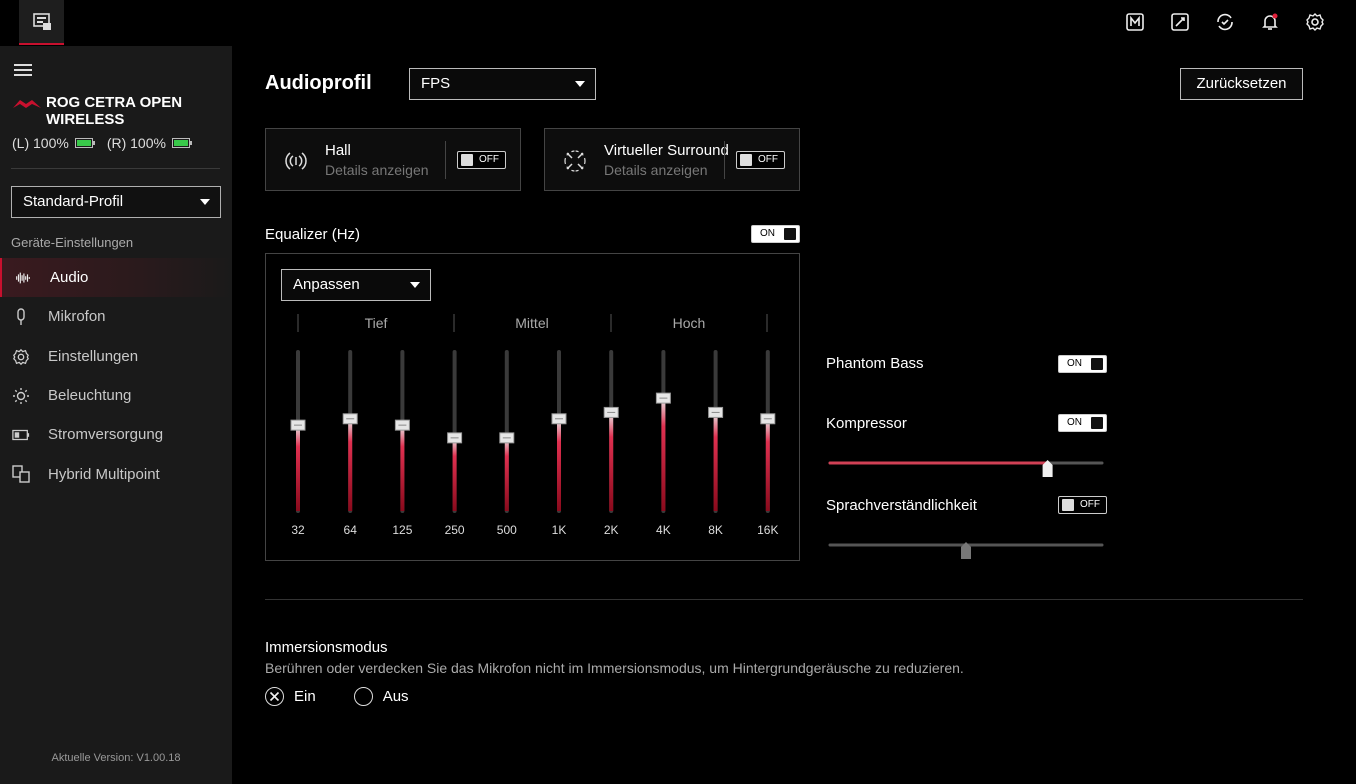  What do you see at coordinates (455, 530) in the screenshot?
I see `eq-band-label-250: 250` at bounding box center [455, 530].